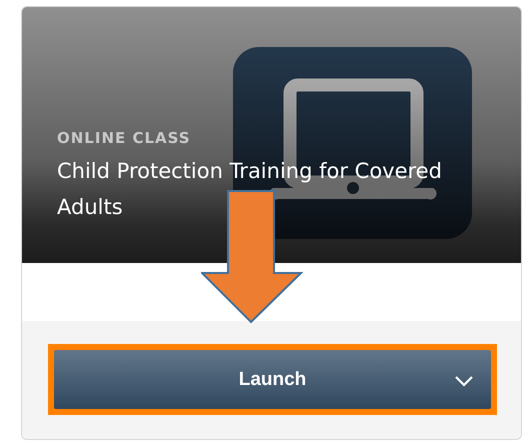 The image size is (529, 444). What do you see at coordinates (464, 381) in the screenshot?
I see `chevron-down-icon` at bounding box center [464, 381].